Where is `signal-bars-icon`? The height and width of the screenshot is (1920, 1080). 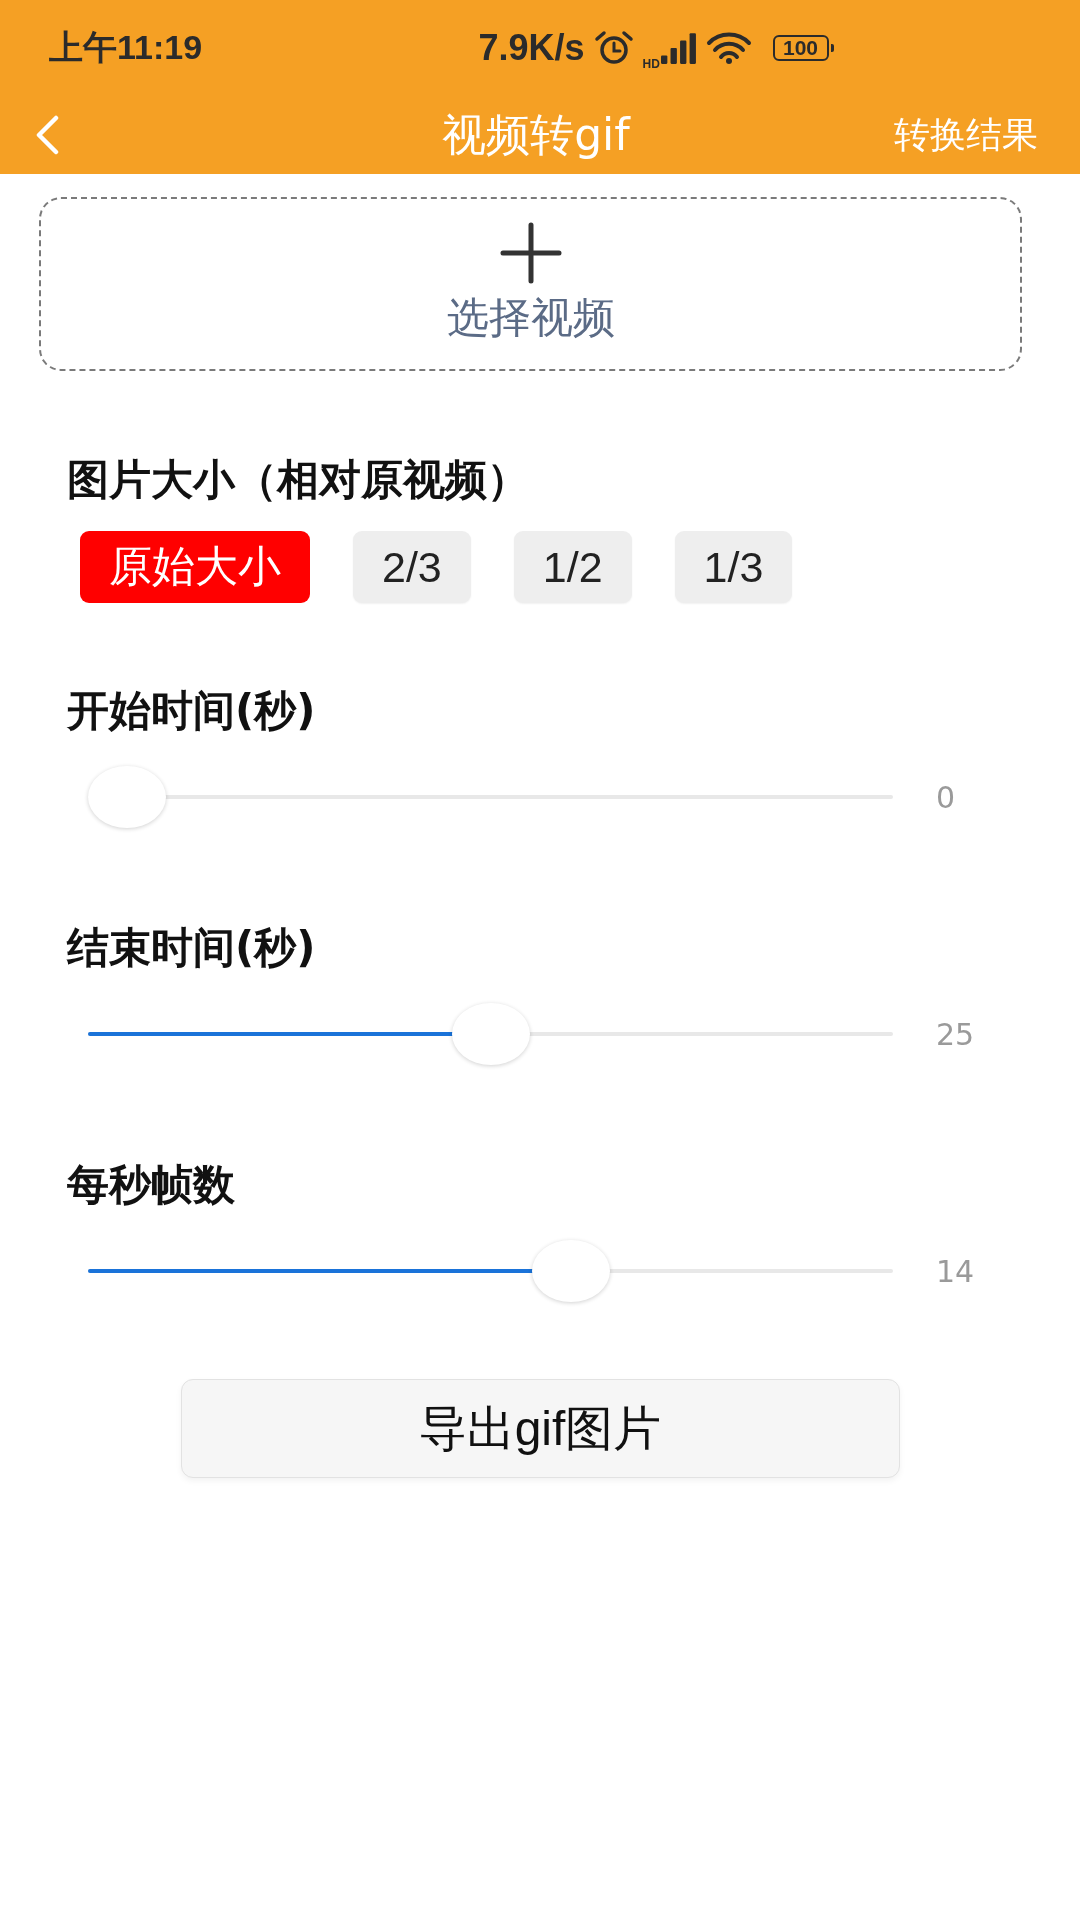
signal-bars-icon is located at coordinates (678, 48).